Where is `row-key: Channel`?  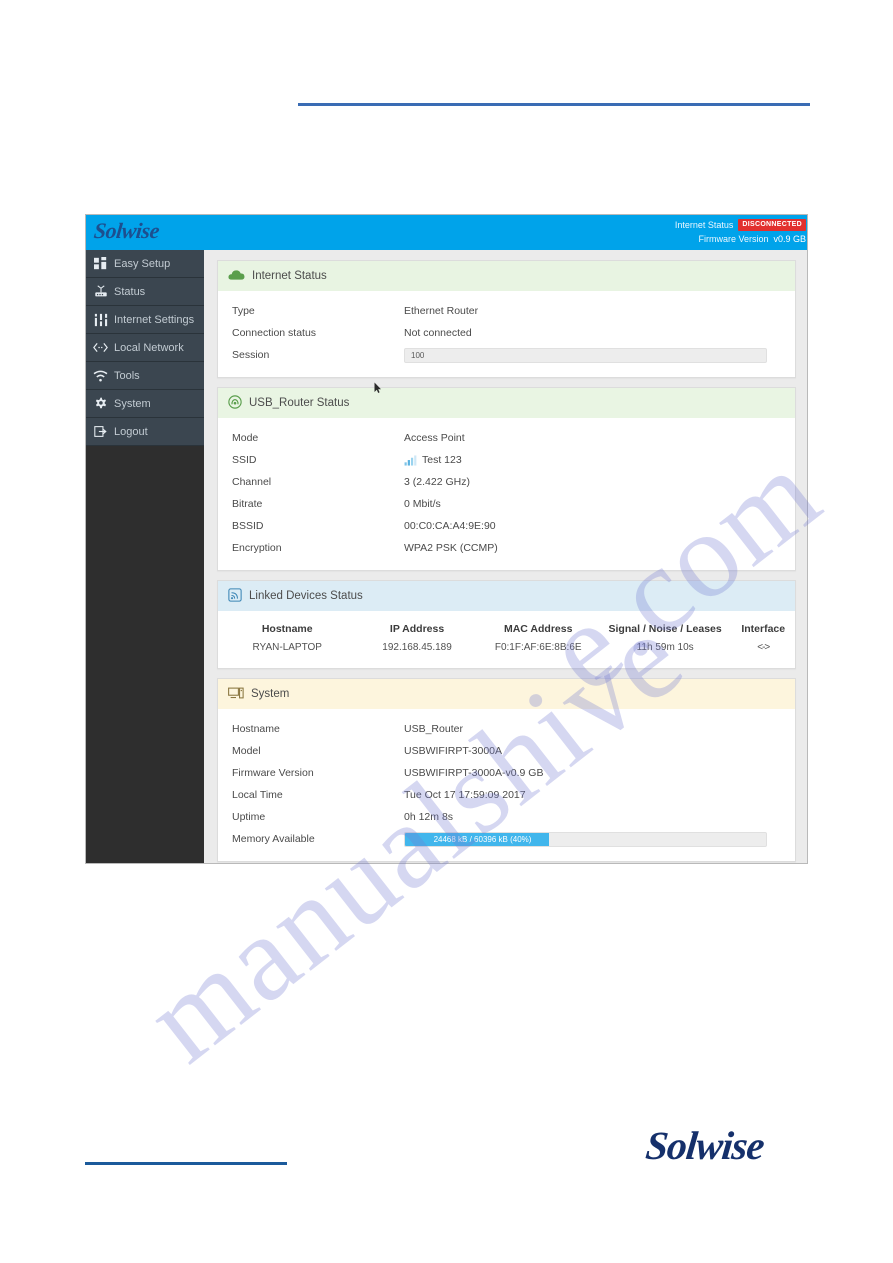 row-key: Channel is located at coordinates (252, 482).